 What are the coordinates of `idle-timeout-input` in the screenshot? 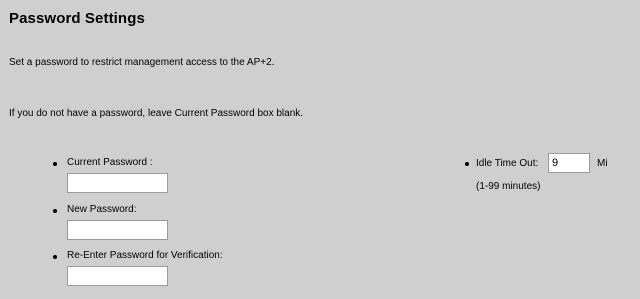 It's located at (569, 163).